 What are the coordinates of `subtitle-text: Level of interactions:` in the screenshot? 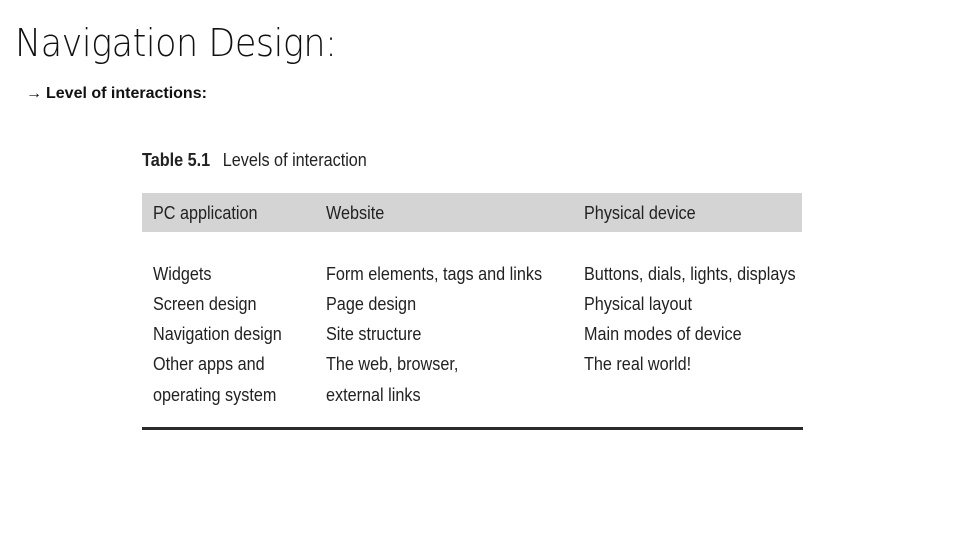 It's located at (126, 93).